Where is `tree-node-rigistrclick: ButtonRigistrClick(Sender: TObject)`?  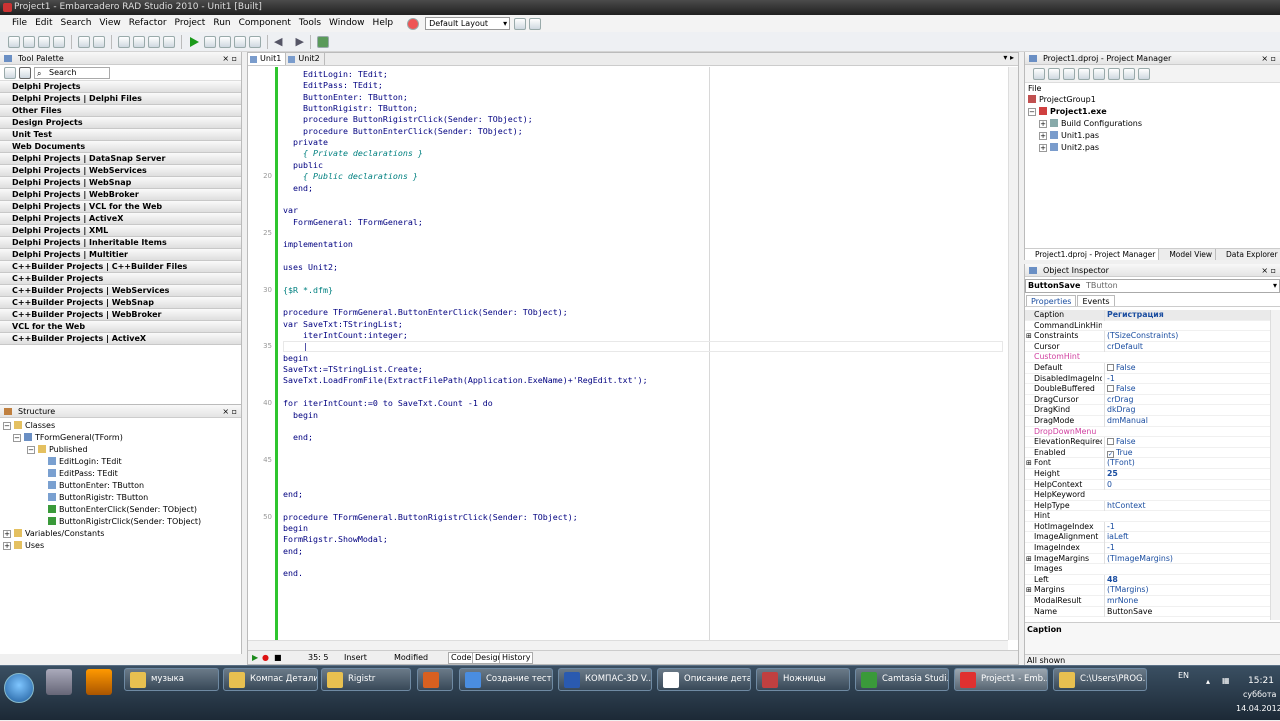 tree-node-rigistrclick: ButtonRigistrClick(Sender: TObject) is located at coordinates (120, 522).